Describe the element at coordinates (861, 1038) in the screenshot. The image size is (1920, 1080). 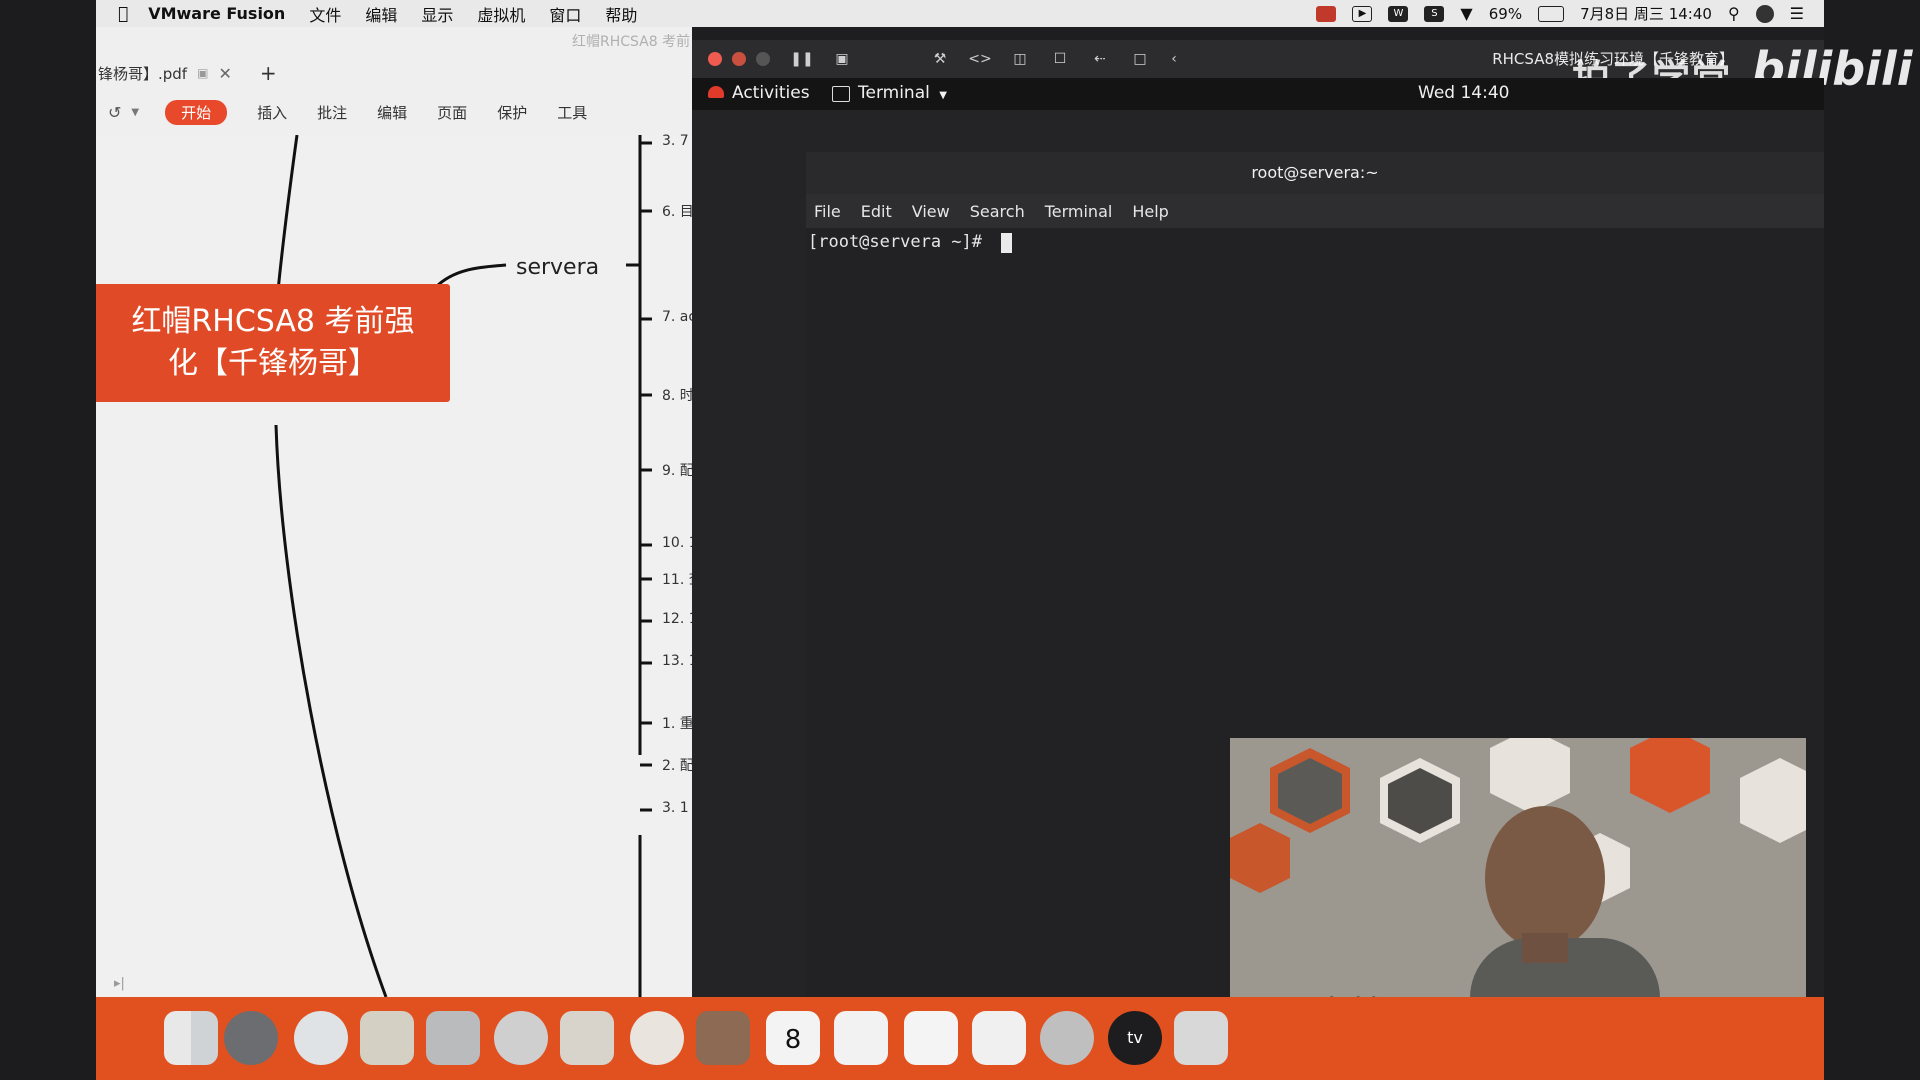
I see `reminders-icon` at that location.